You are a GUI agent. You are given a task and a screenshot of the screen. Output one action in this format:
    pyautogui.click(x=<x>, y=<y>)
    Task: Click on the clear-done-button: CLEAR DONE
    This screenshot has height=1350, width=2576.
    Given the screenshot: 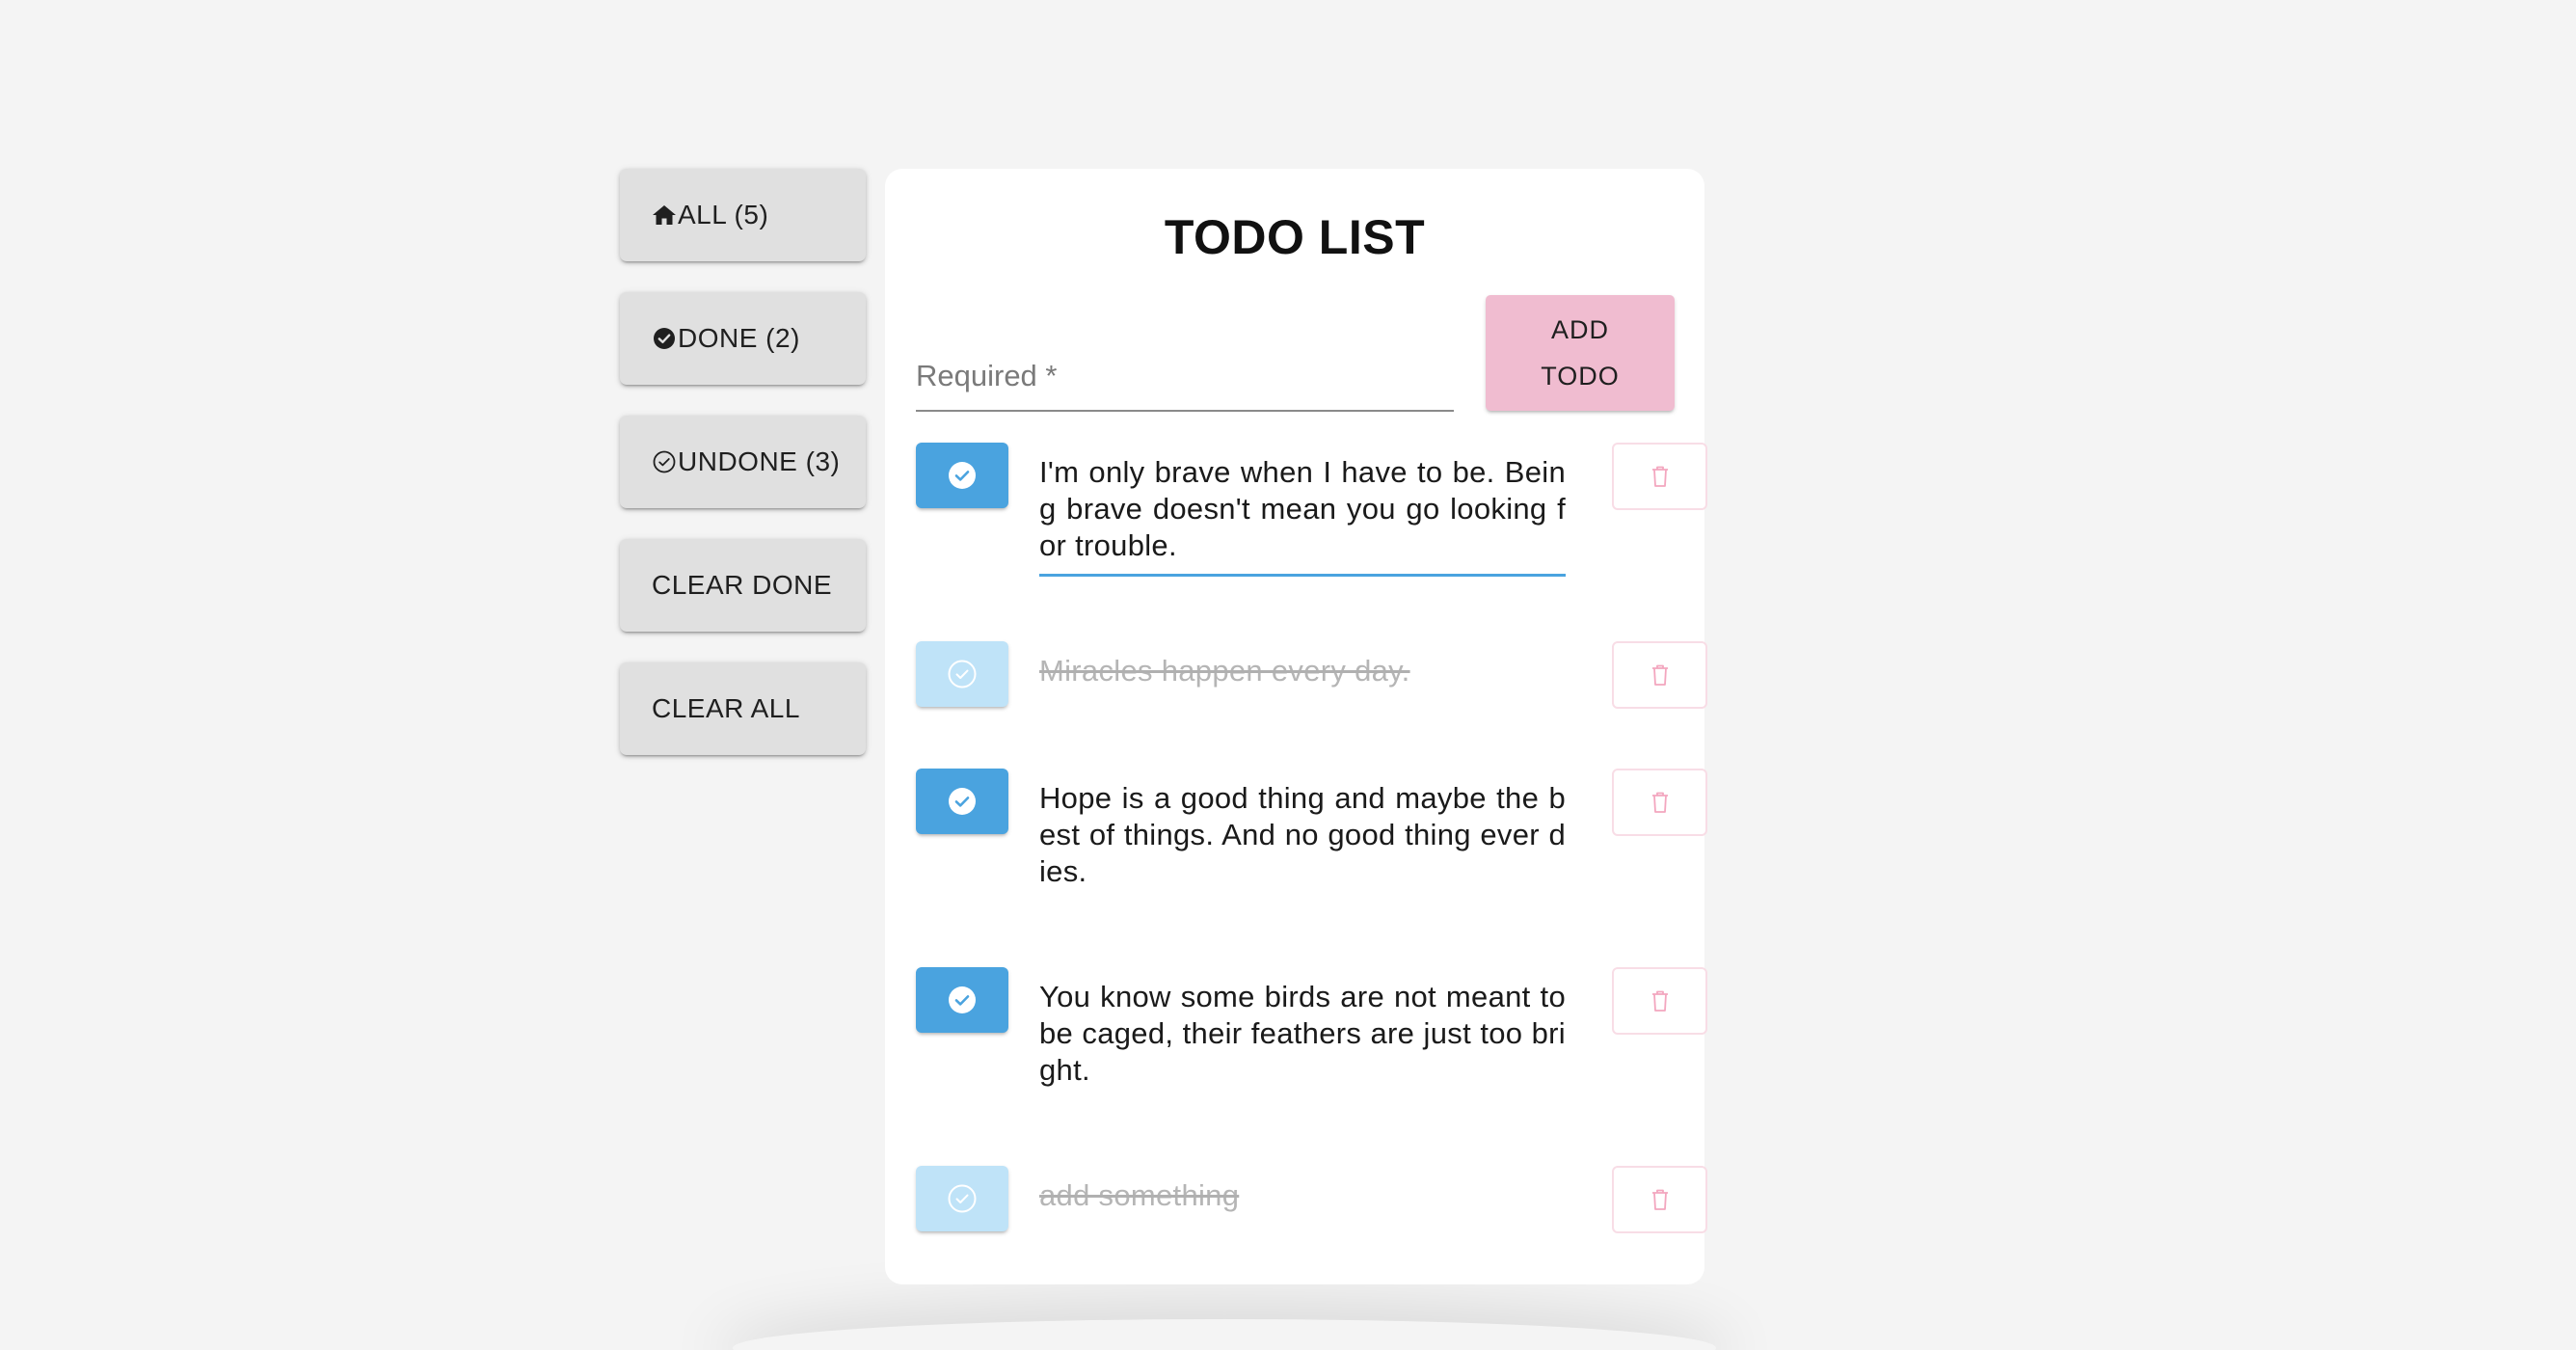 What is the action you would take?
    pyautogui.click(x=743, y=585)
    